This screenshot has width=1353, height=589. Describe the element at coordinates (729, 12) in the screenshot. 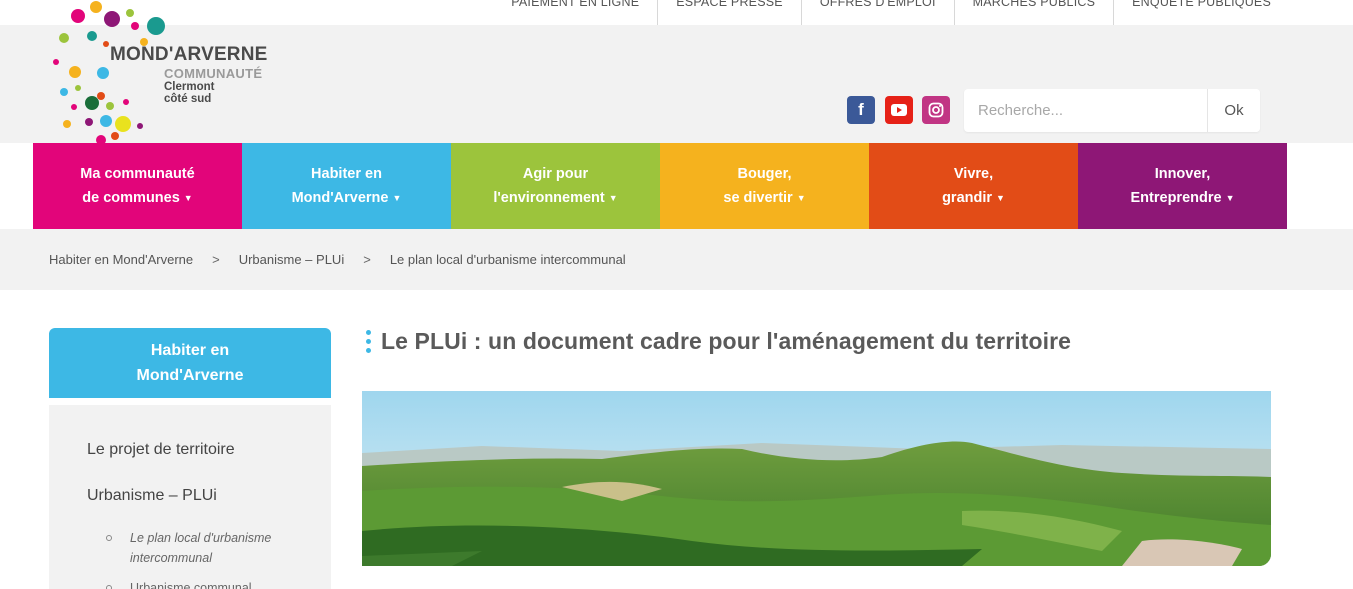

I see `top-link-presse: ESPACE PRESSE` at that location.